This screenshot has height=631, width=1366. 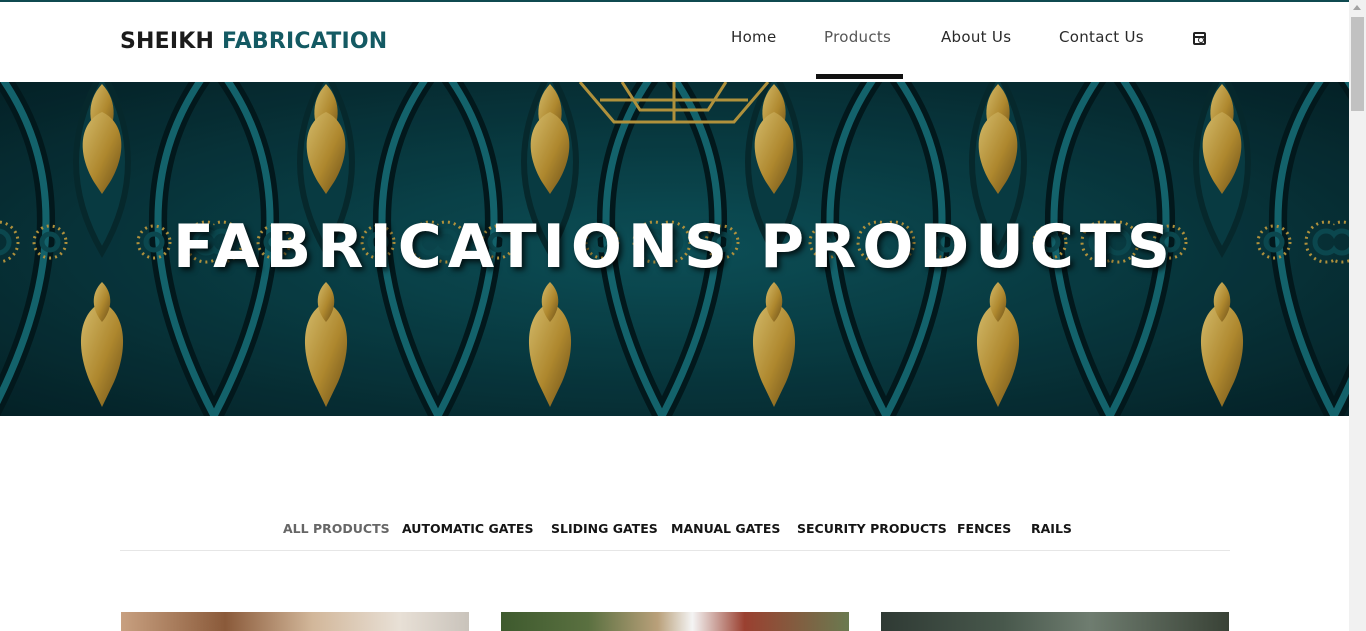 What do you see at coordinates (1357, 64) in the screenshot?
I see `scrollbar-thumb` at bounding box center [1357, 64].